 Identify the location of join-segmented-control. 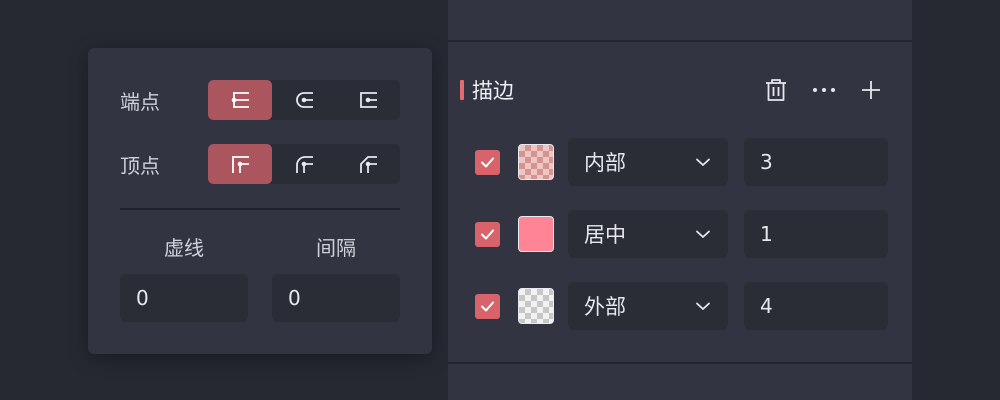
(304, 164).